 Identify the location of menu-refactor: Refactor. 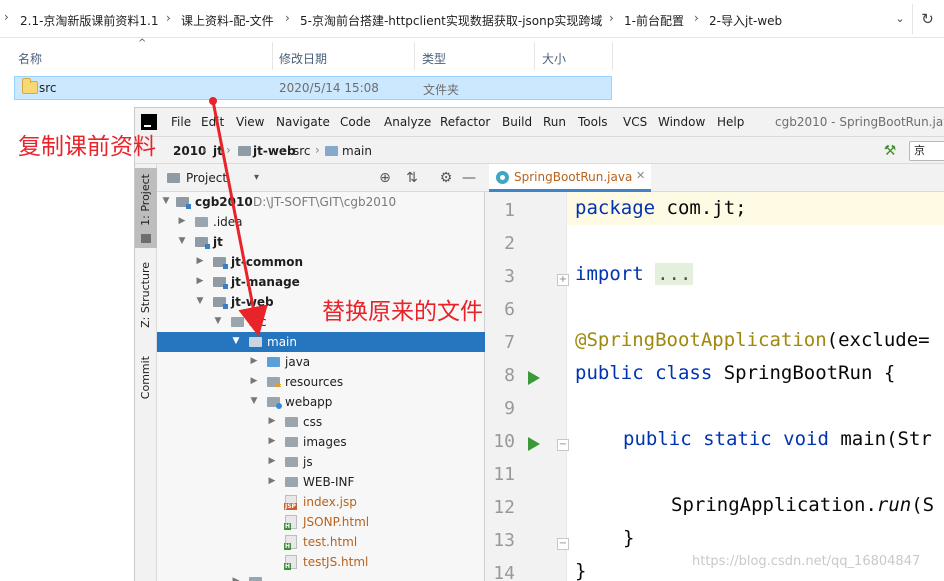
(465, 122).